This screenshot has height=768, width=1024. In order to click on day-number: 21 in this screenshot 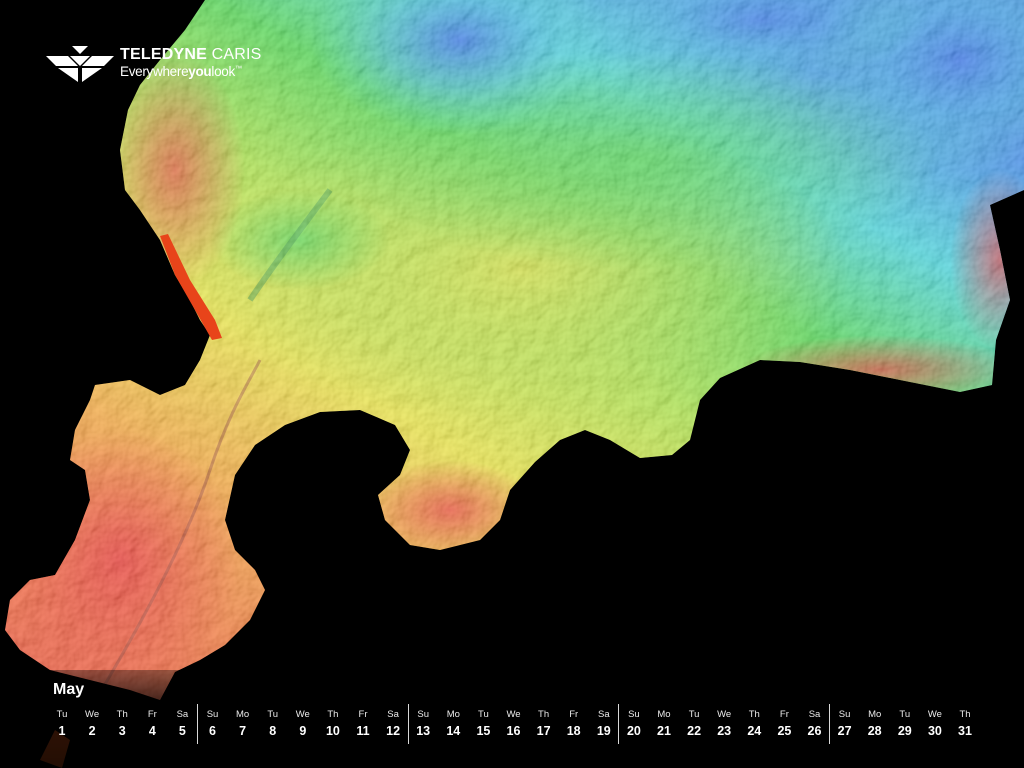, I will do `click(664, 731)`.